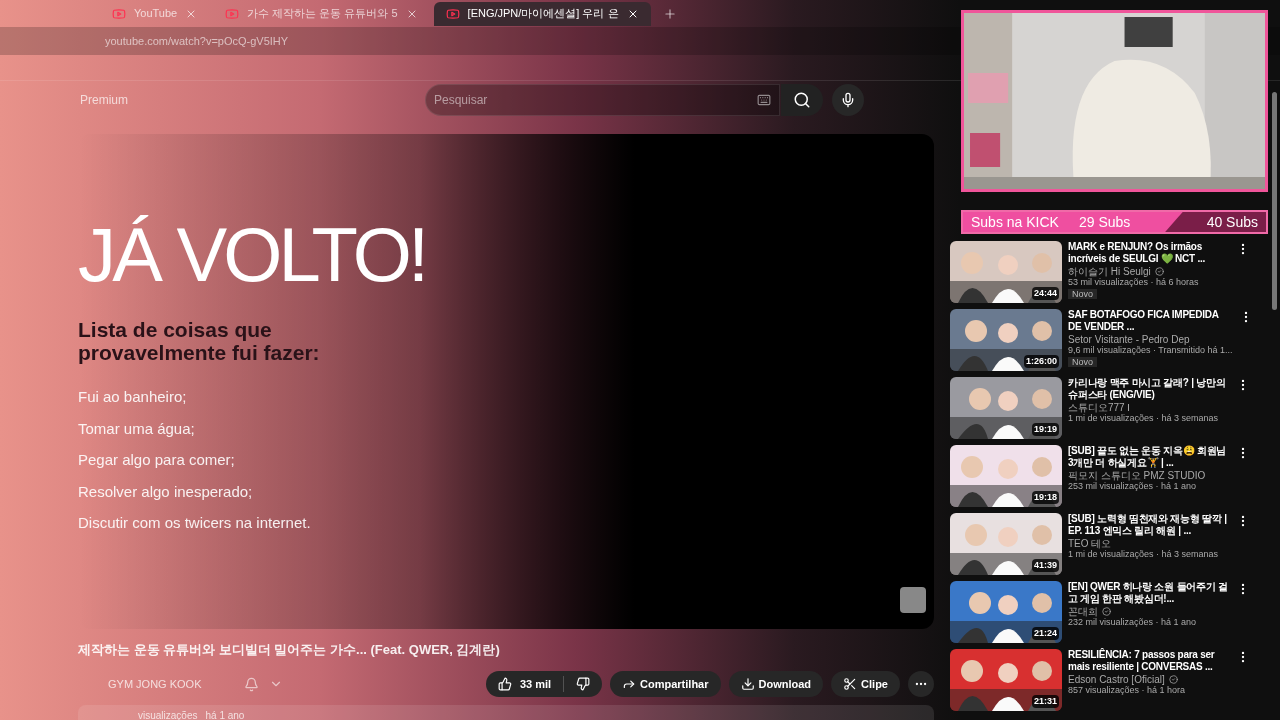 The image size is (1280, 720). Describe the element at coordinates (133, 397) in the screenshot. I see `overlay-list-item: Fui ao banheiro;` at that location.